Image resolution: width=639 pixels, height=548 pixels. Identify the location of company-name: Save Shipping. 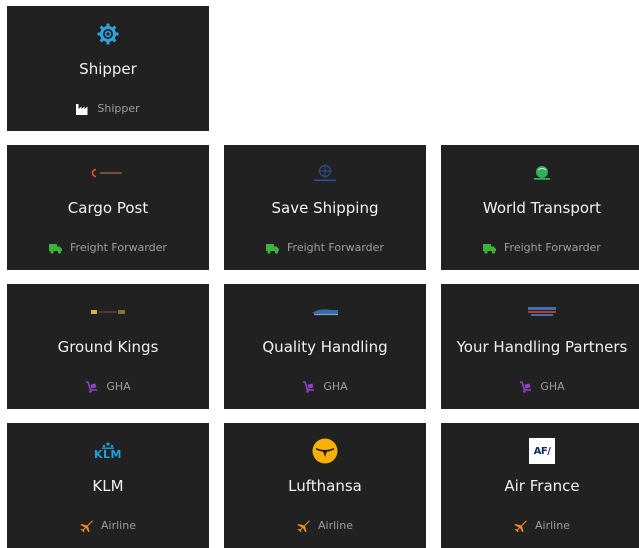
(325, 208).